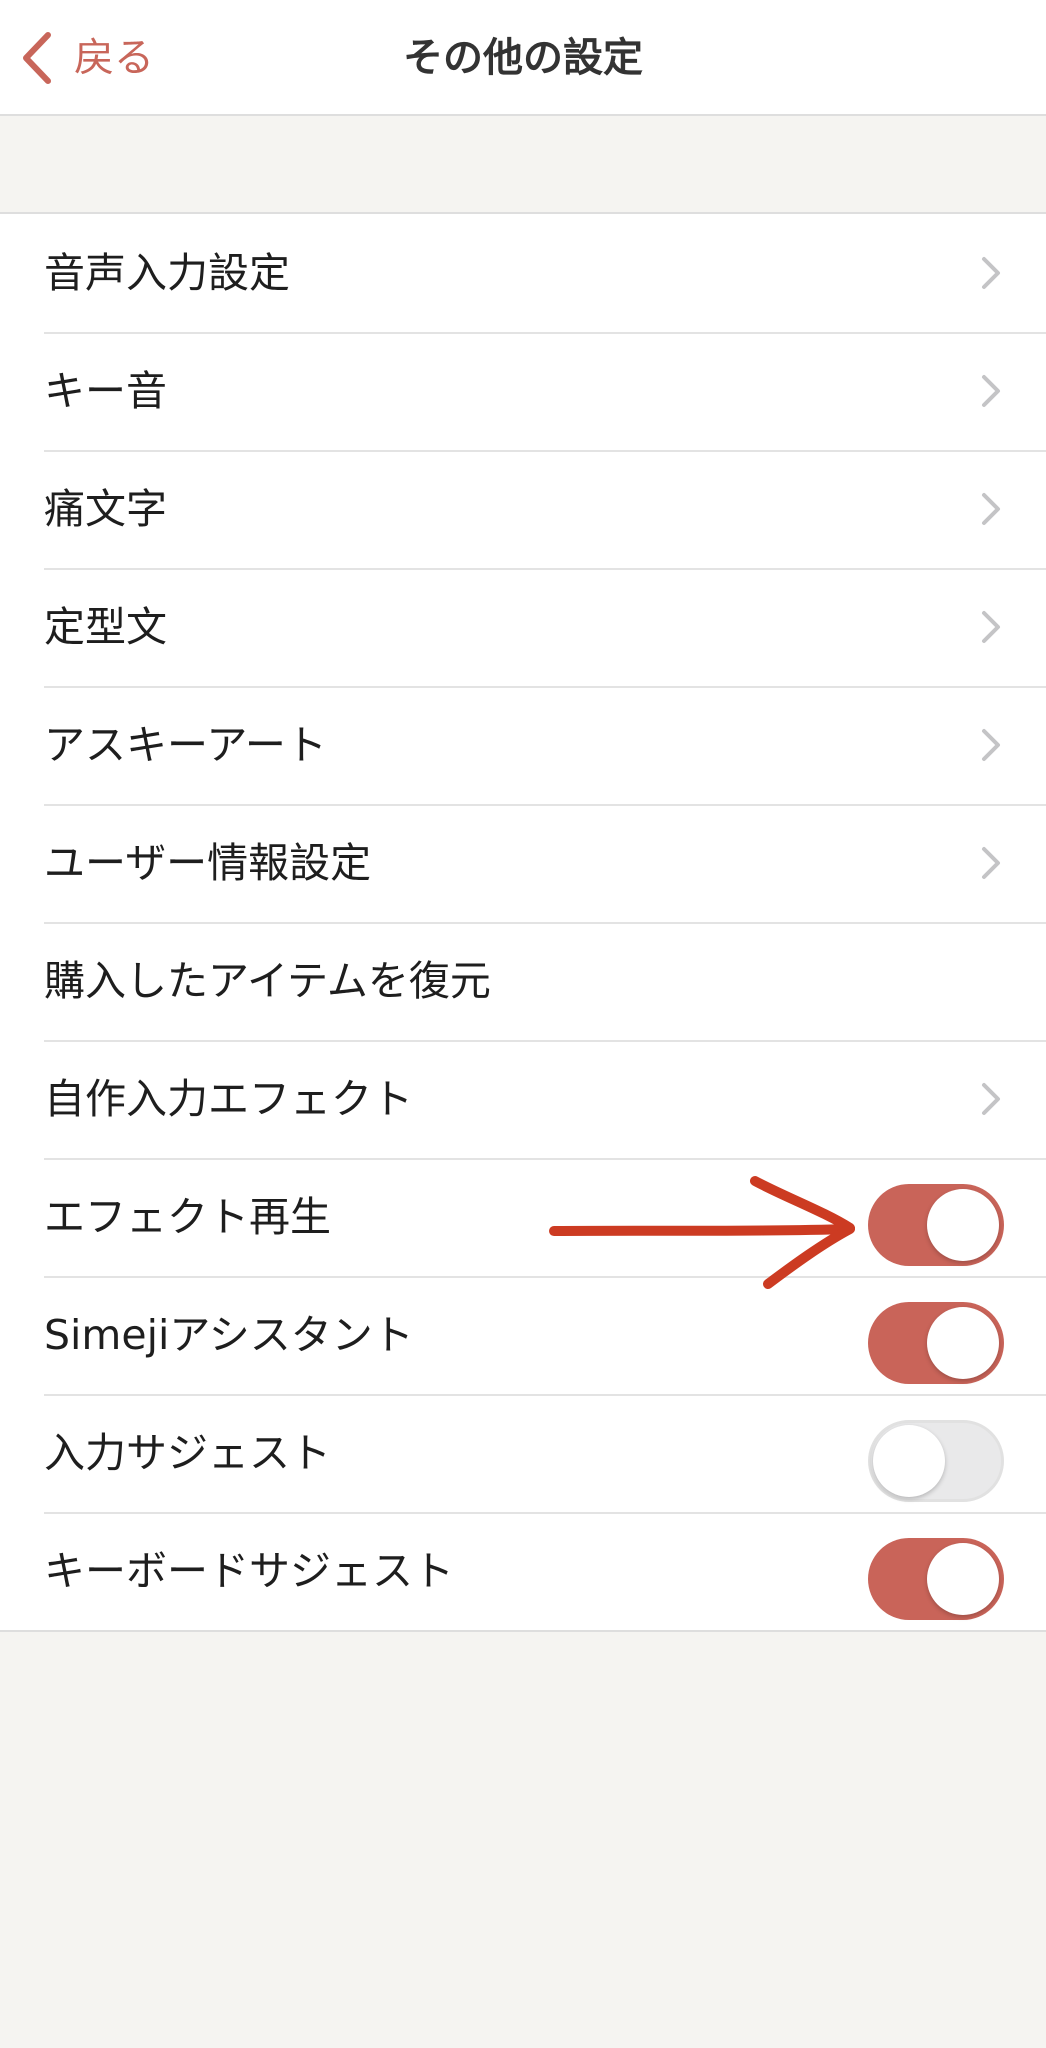 The width and height of the screenshot is (1046, 2048). I want to click on navigation-bar: 戻る その他の設定, so click(523, 58).